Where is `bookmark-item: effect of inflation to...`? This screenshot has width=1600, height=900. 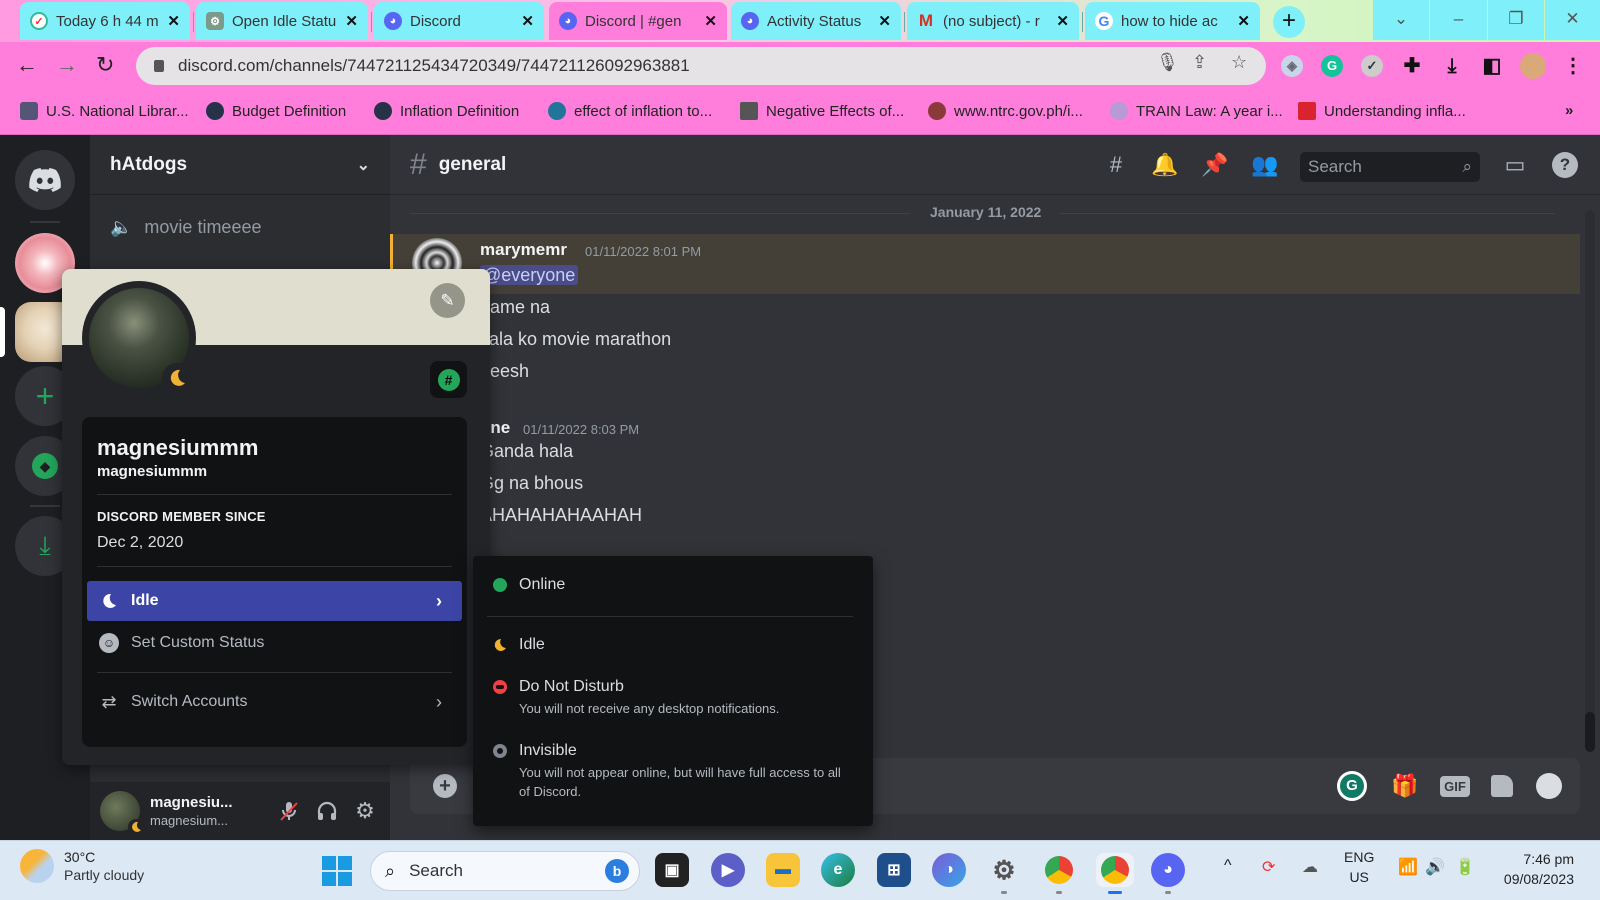
bookmark-item: effect of inflation to... is located at coordinates (630, 111).